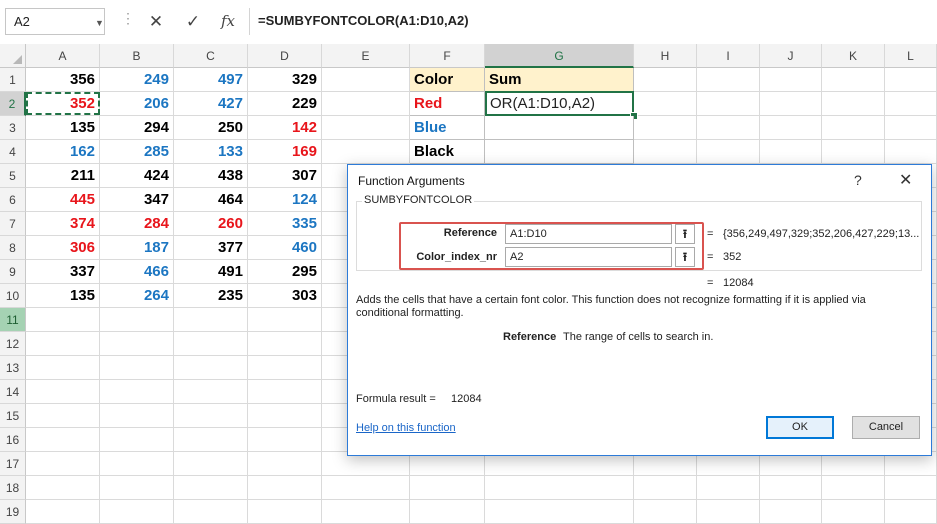 This screenshot has width=937, height=524. I want to click on column-header-b: B, so click(137, 56).